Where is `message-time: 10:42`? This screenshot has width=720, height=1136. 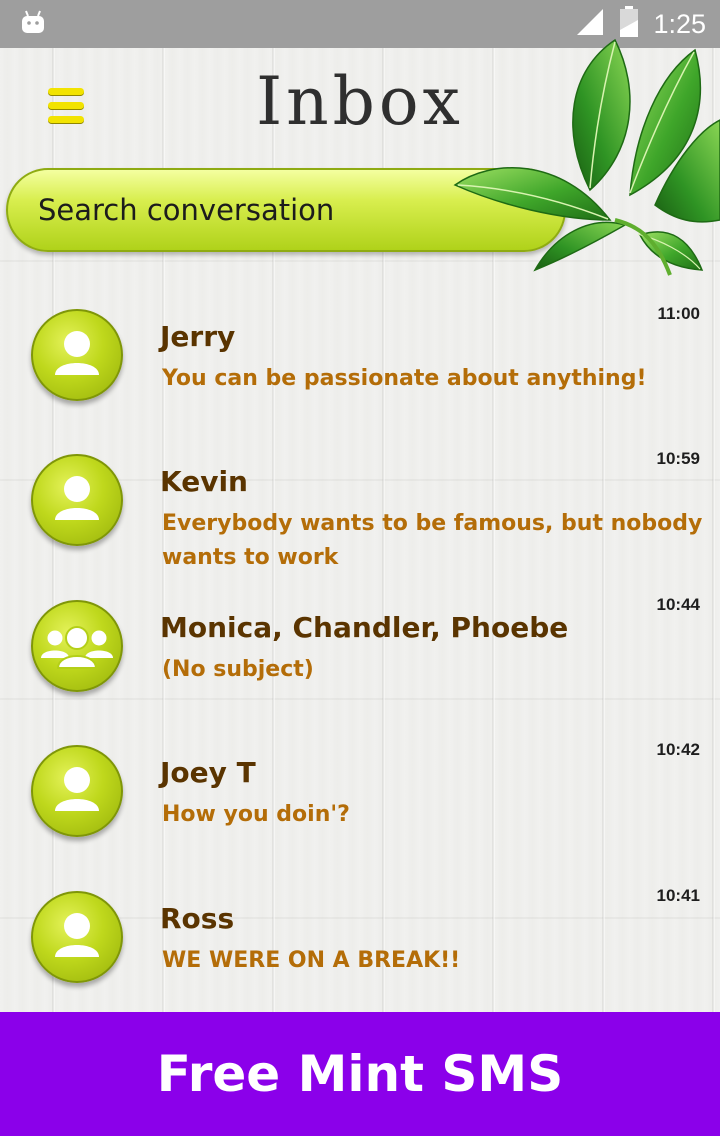 message-time: 10:42 is located at coordinates (678, 749).